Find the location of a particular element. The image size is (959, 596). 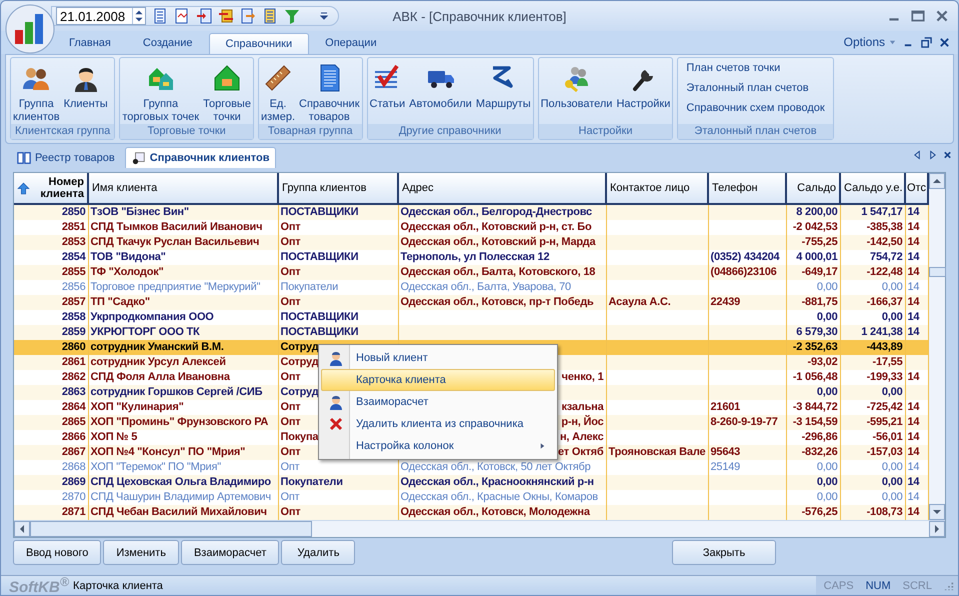

table-cell: СПД Чебан Василий Михайлович is located at coordinates (178, 512).